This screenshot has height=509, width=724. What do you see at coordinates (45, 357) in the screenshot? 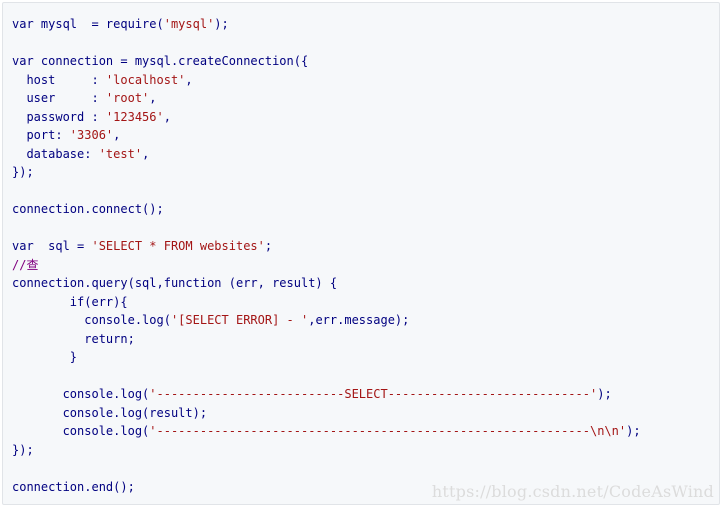
I see `code-token: }` at bounding box center [45, 357].